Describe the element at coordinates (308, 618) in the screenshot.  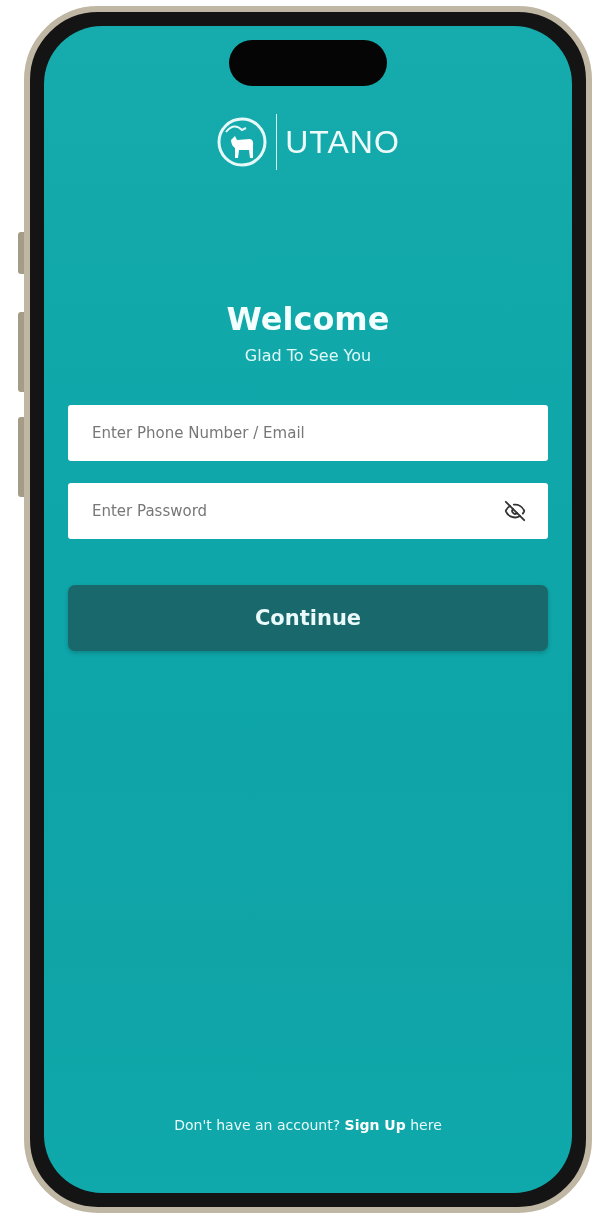
I see `continue-button: Continue` at that location.